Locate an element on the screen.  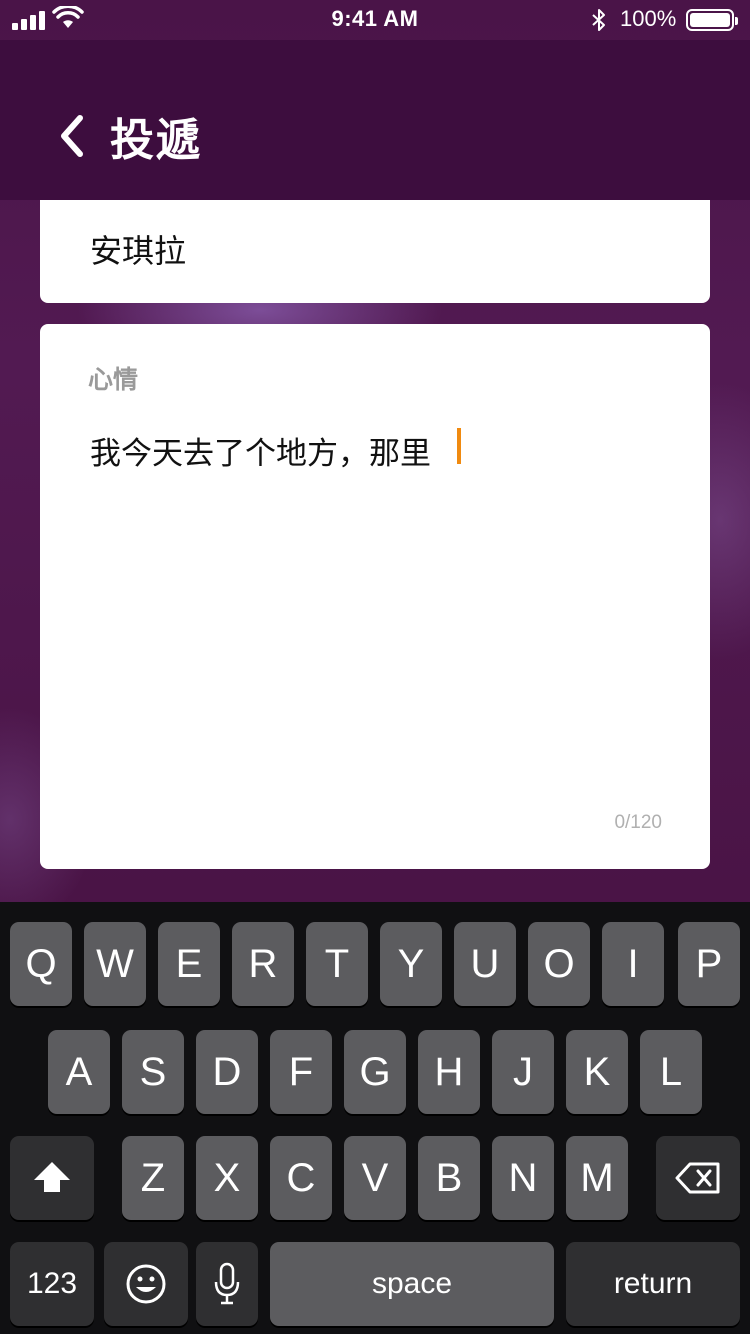
key-n: N is located at coordinates (523, 1178).